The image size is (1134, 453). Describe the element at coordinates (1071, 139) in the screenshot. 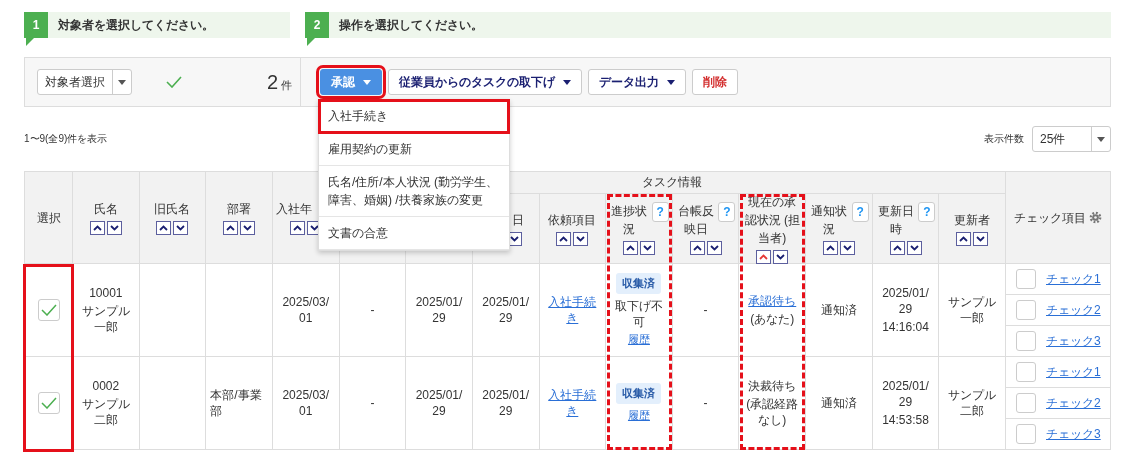

I see `page-size-select: 25件` at that location.